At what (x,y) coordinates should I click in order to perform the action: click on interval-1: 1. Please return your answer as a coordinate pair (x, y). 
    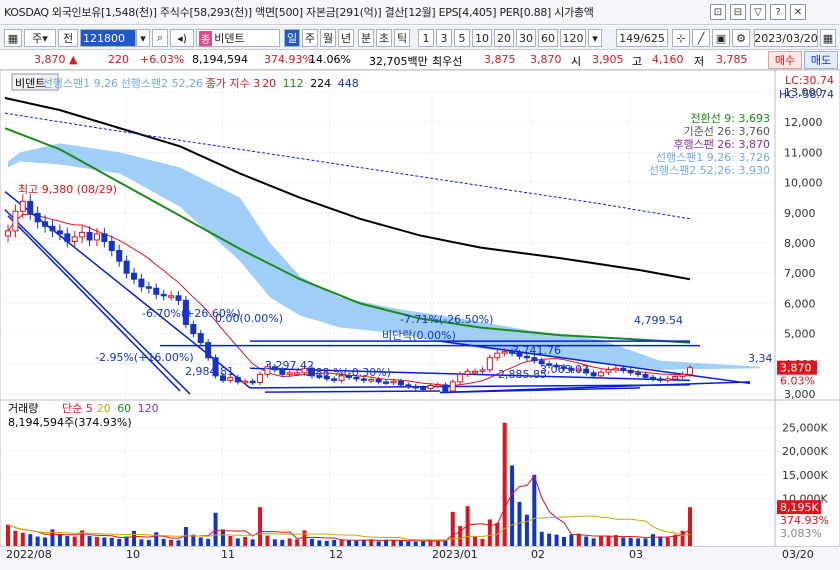
    Looking at the image, I should click on (426, 38).